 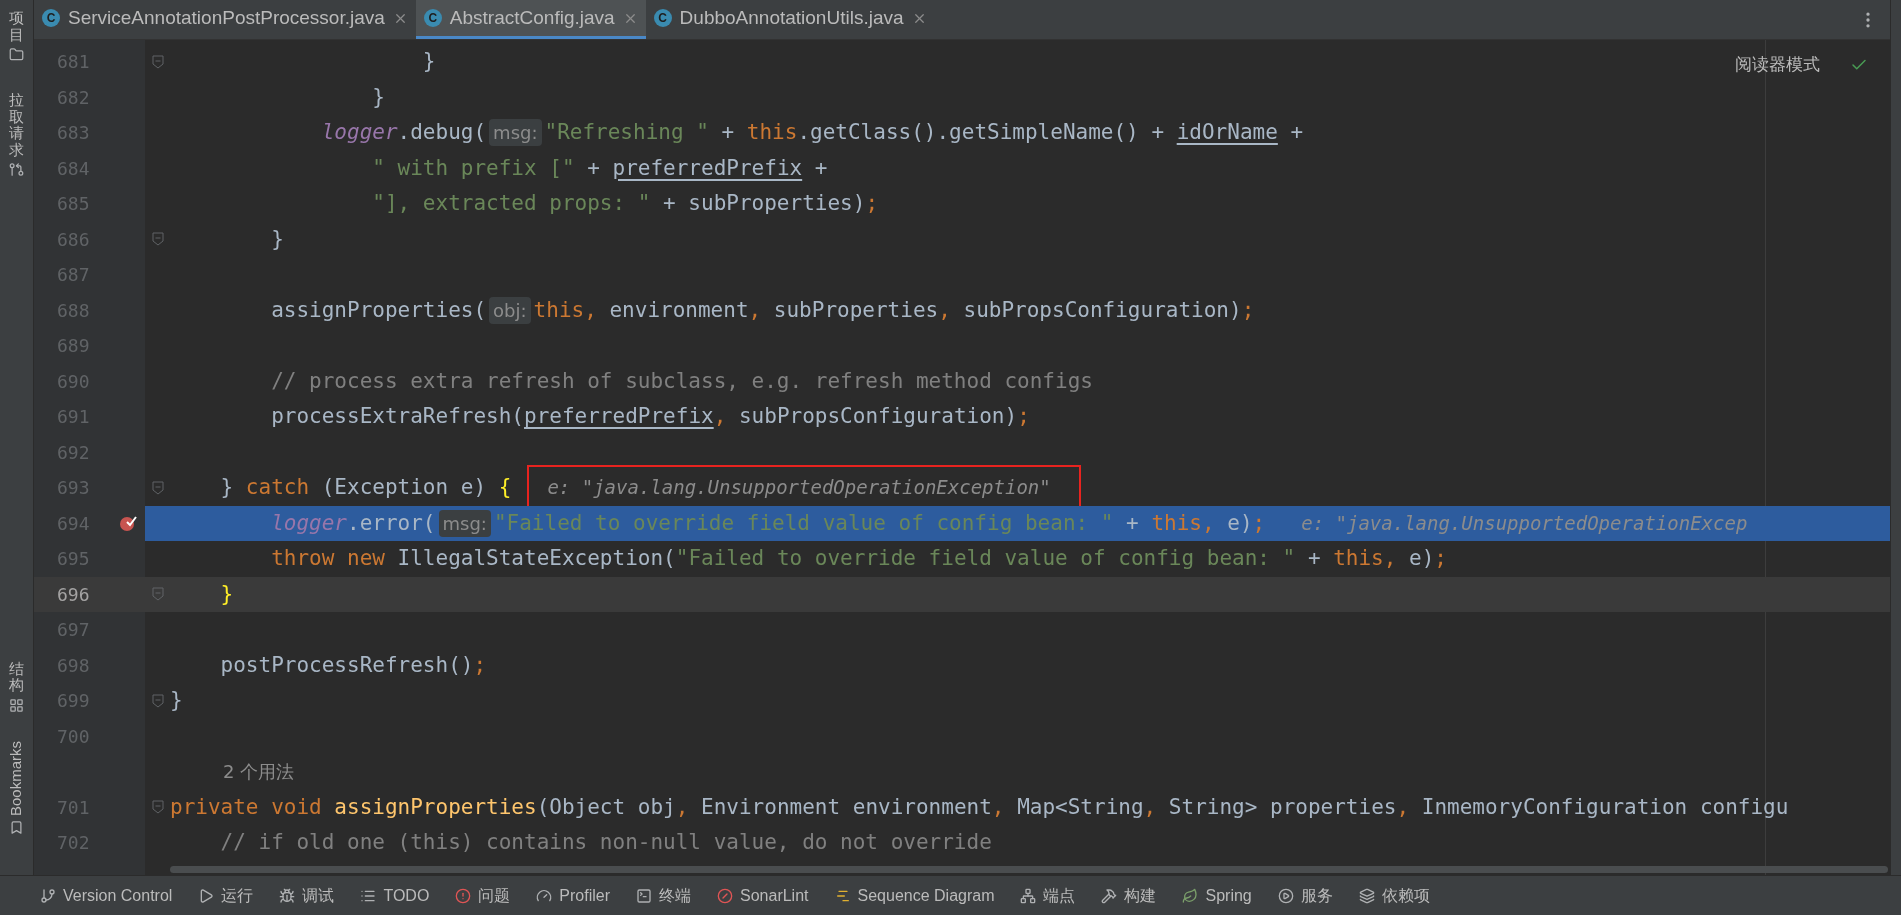 What do you see at coordinates (16, 36) in the screenshot?
I see `tool-window-button: 项目` at bounding box center [16, 36].